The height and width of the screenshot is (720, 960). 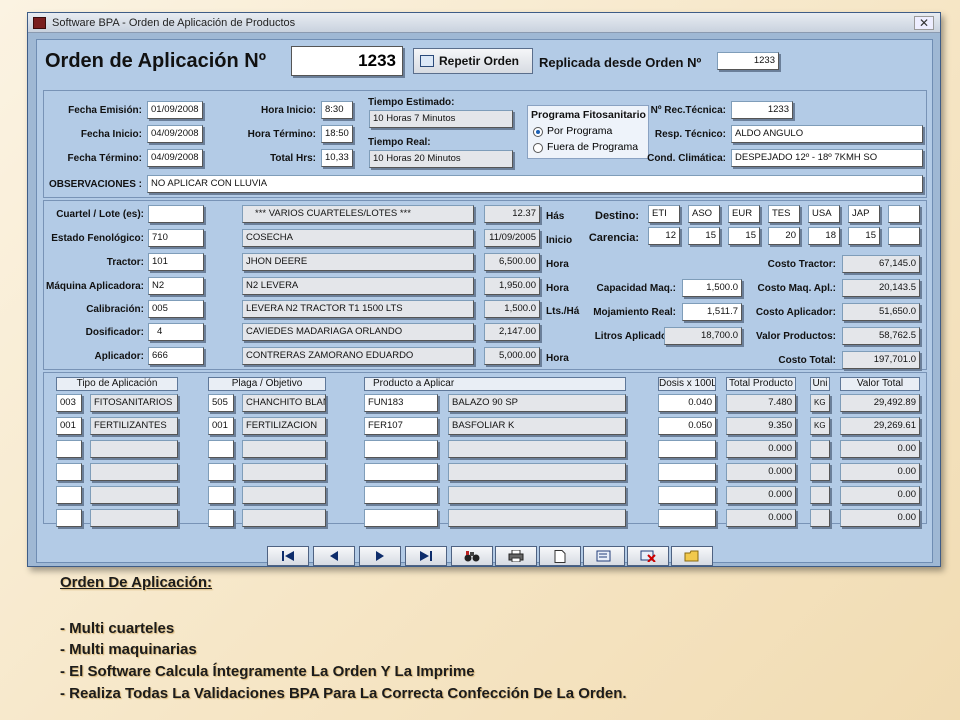 What do you see at coordinates (473, 61) in the screenshot?
I see `repeat-order-button: Repetir Orden` at bounding box center [473, 61].